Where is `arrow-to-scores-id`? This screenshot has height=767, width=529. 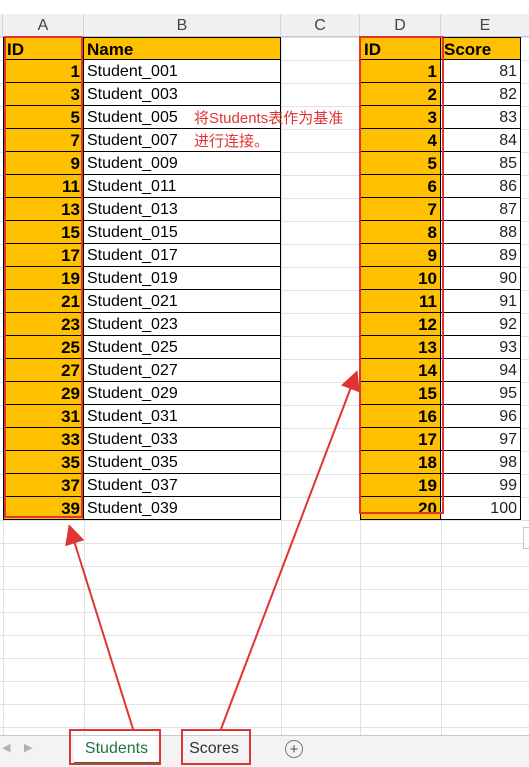
arrow-to-scores-id is located at coordinates (290, 550).